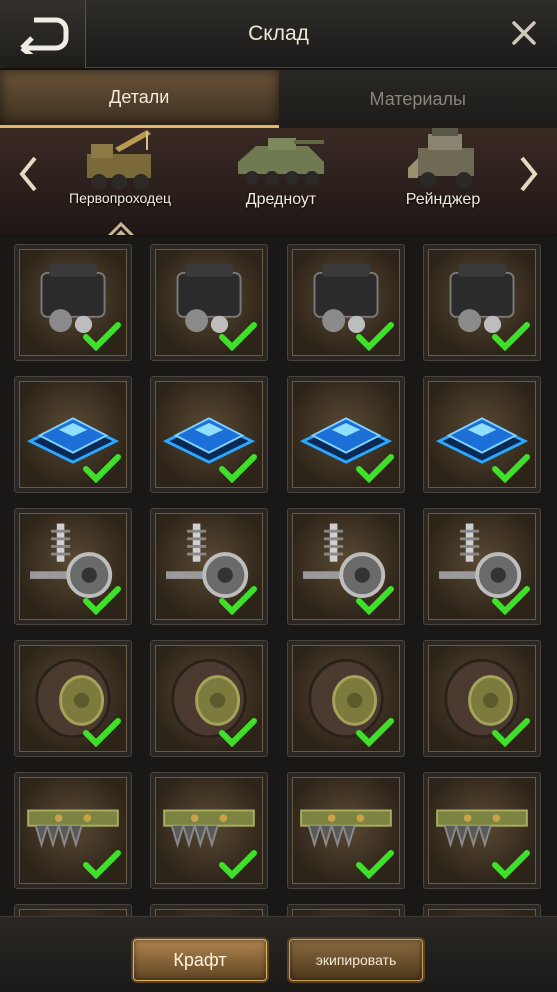 This screenshot has width=557, height=992. What do you see at coordinates (529, 174) in the screenshot?
I see `chevron-right-icon` at bounding box center [529, 174].